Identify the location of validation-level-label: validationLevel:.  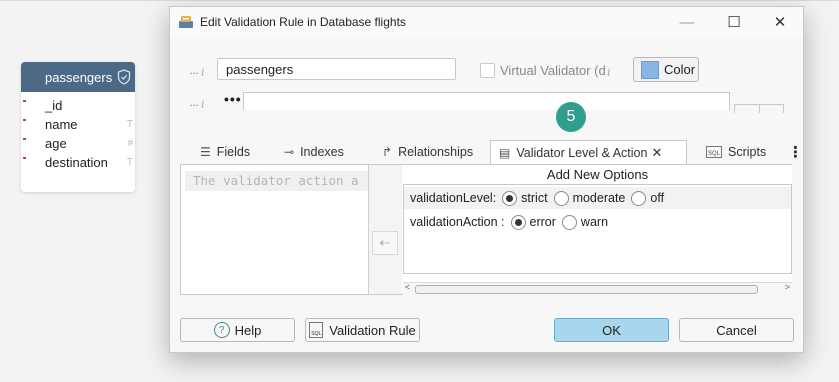
(453, 198).